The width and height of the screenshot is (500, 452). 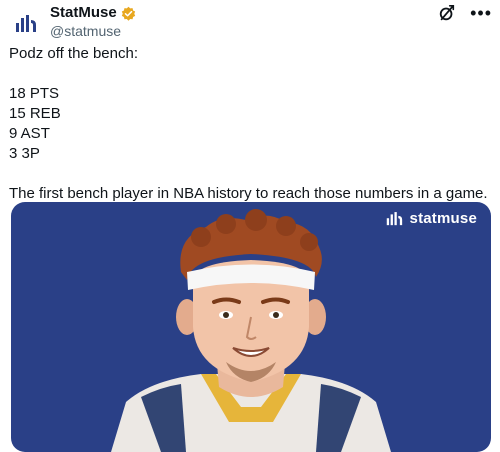 I want to click on more-options-icon: •••, so click(x=481, y=13).